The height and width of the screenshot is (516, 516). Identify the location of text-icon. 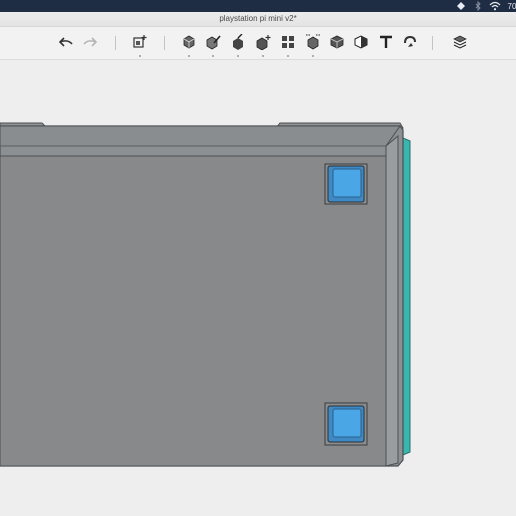
(386, 42).